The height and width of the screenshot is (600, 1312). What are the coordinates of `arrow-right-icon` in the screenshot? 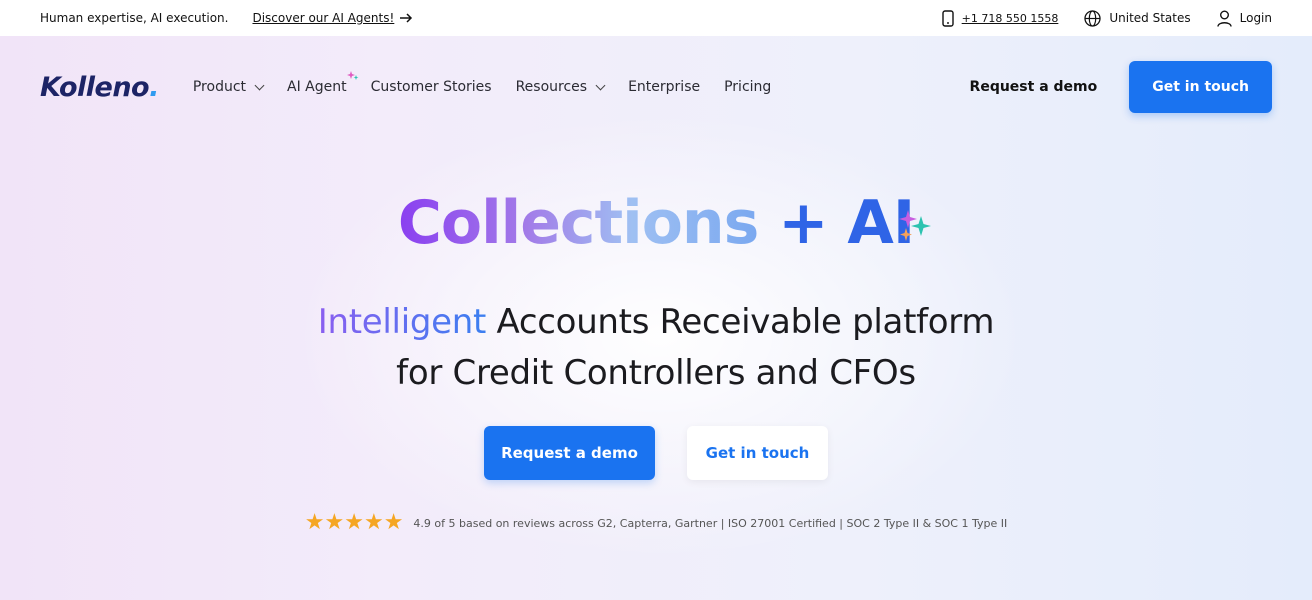 It's located at (406, 18).